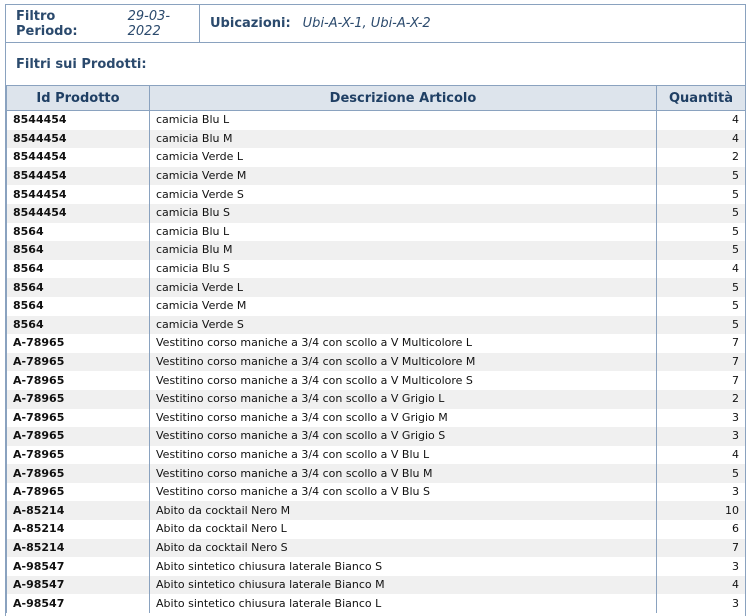 The width and height of the screenshot is (752, 616). What do you see at coordinates (403, 548) in the screenshot?
I see `cell-descrizione: Abito da cocktail Nero S` at bounding box center [403, 548].